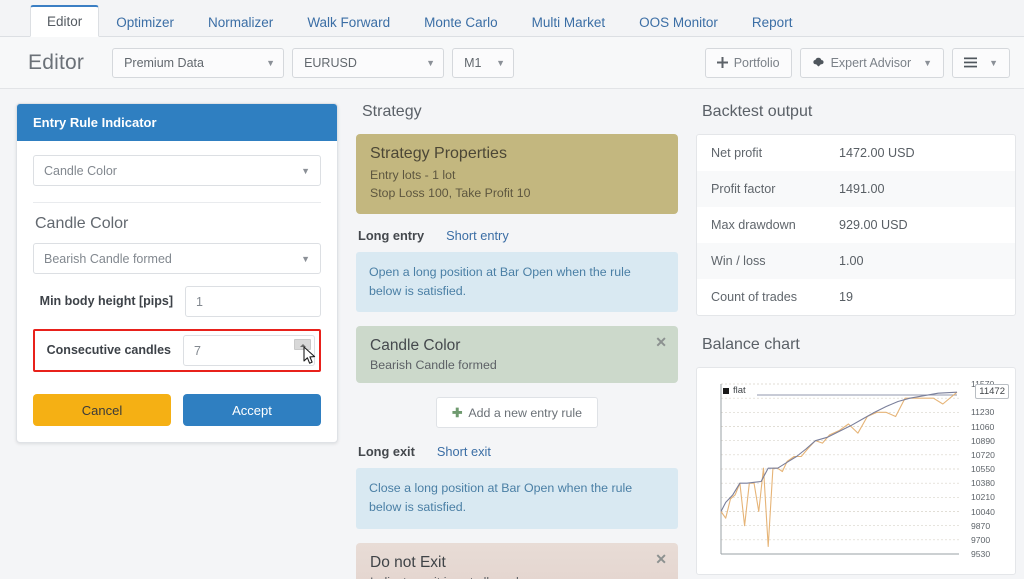 This screenshot has width=1024, height=579. What do you see at coordinates (851, 261) in the screenshot?
I see `metric-value: 1.00` at bounding box center [851, 261].